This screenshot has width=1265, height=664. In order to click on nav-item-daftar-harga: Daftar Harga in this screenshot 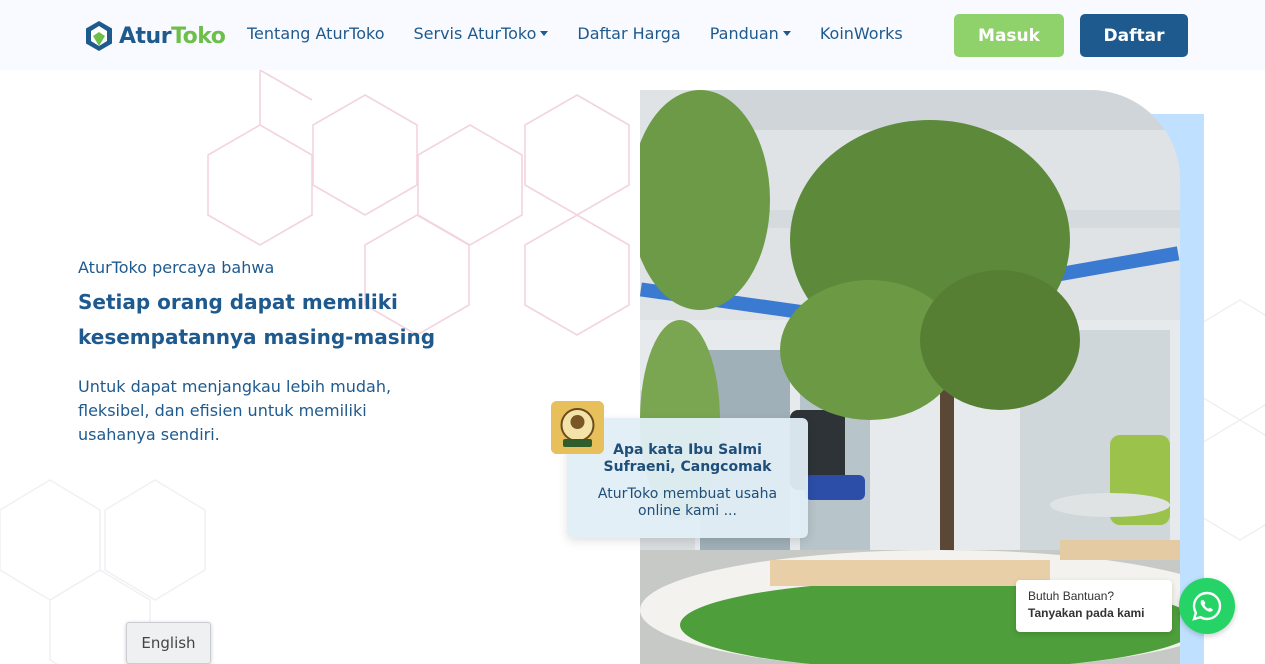, I will do `click(628, 33)`.